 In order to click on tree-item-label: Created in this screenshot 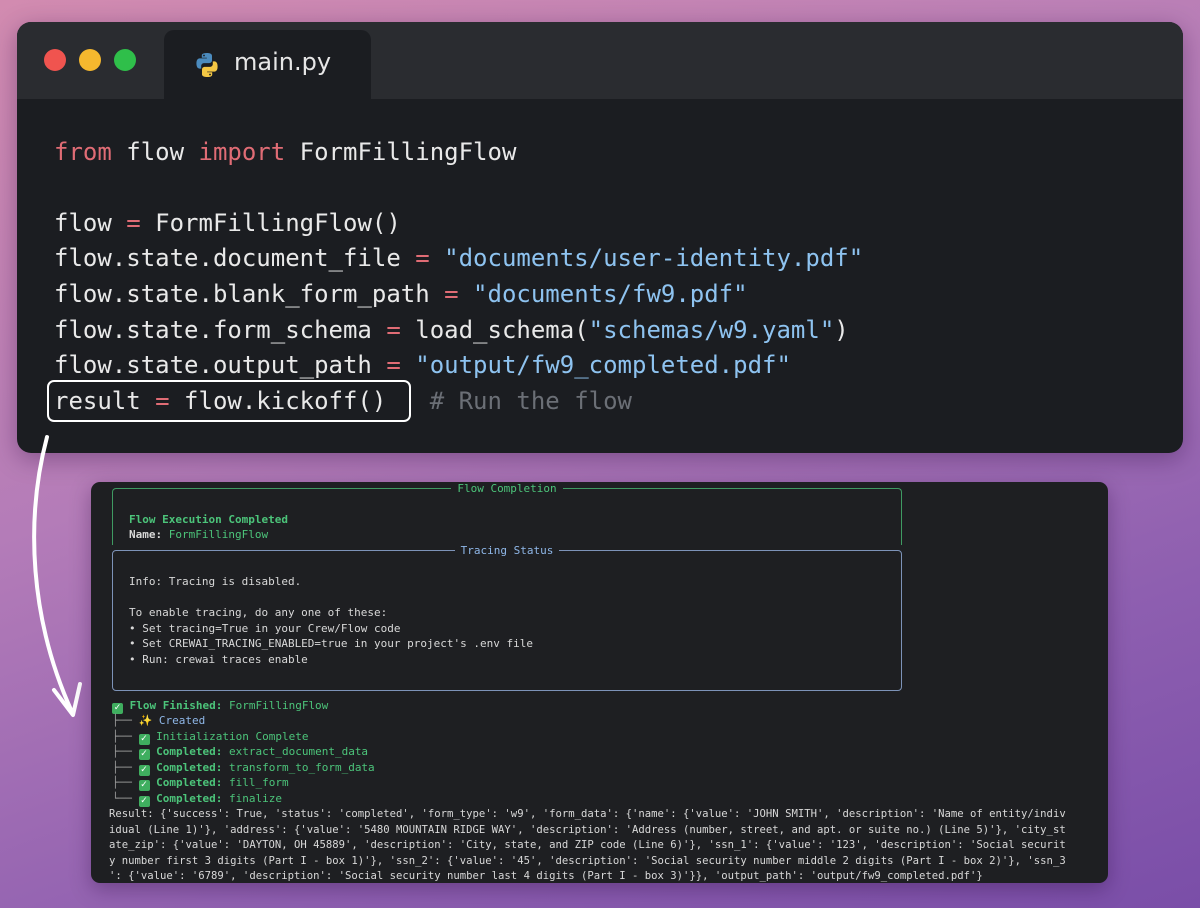, I will do `click(182, 720)`.